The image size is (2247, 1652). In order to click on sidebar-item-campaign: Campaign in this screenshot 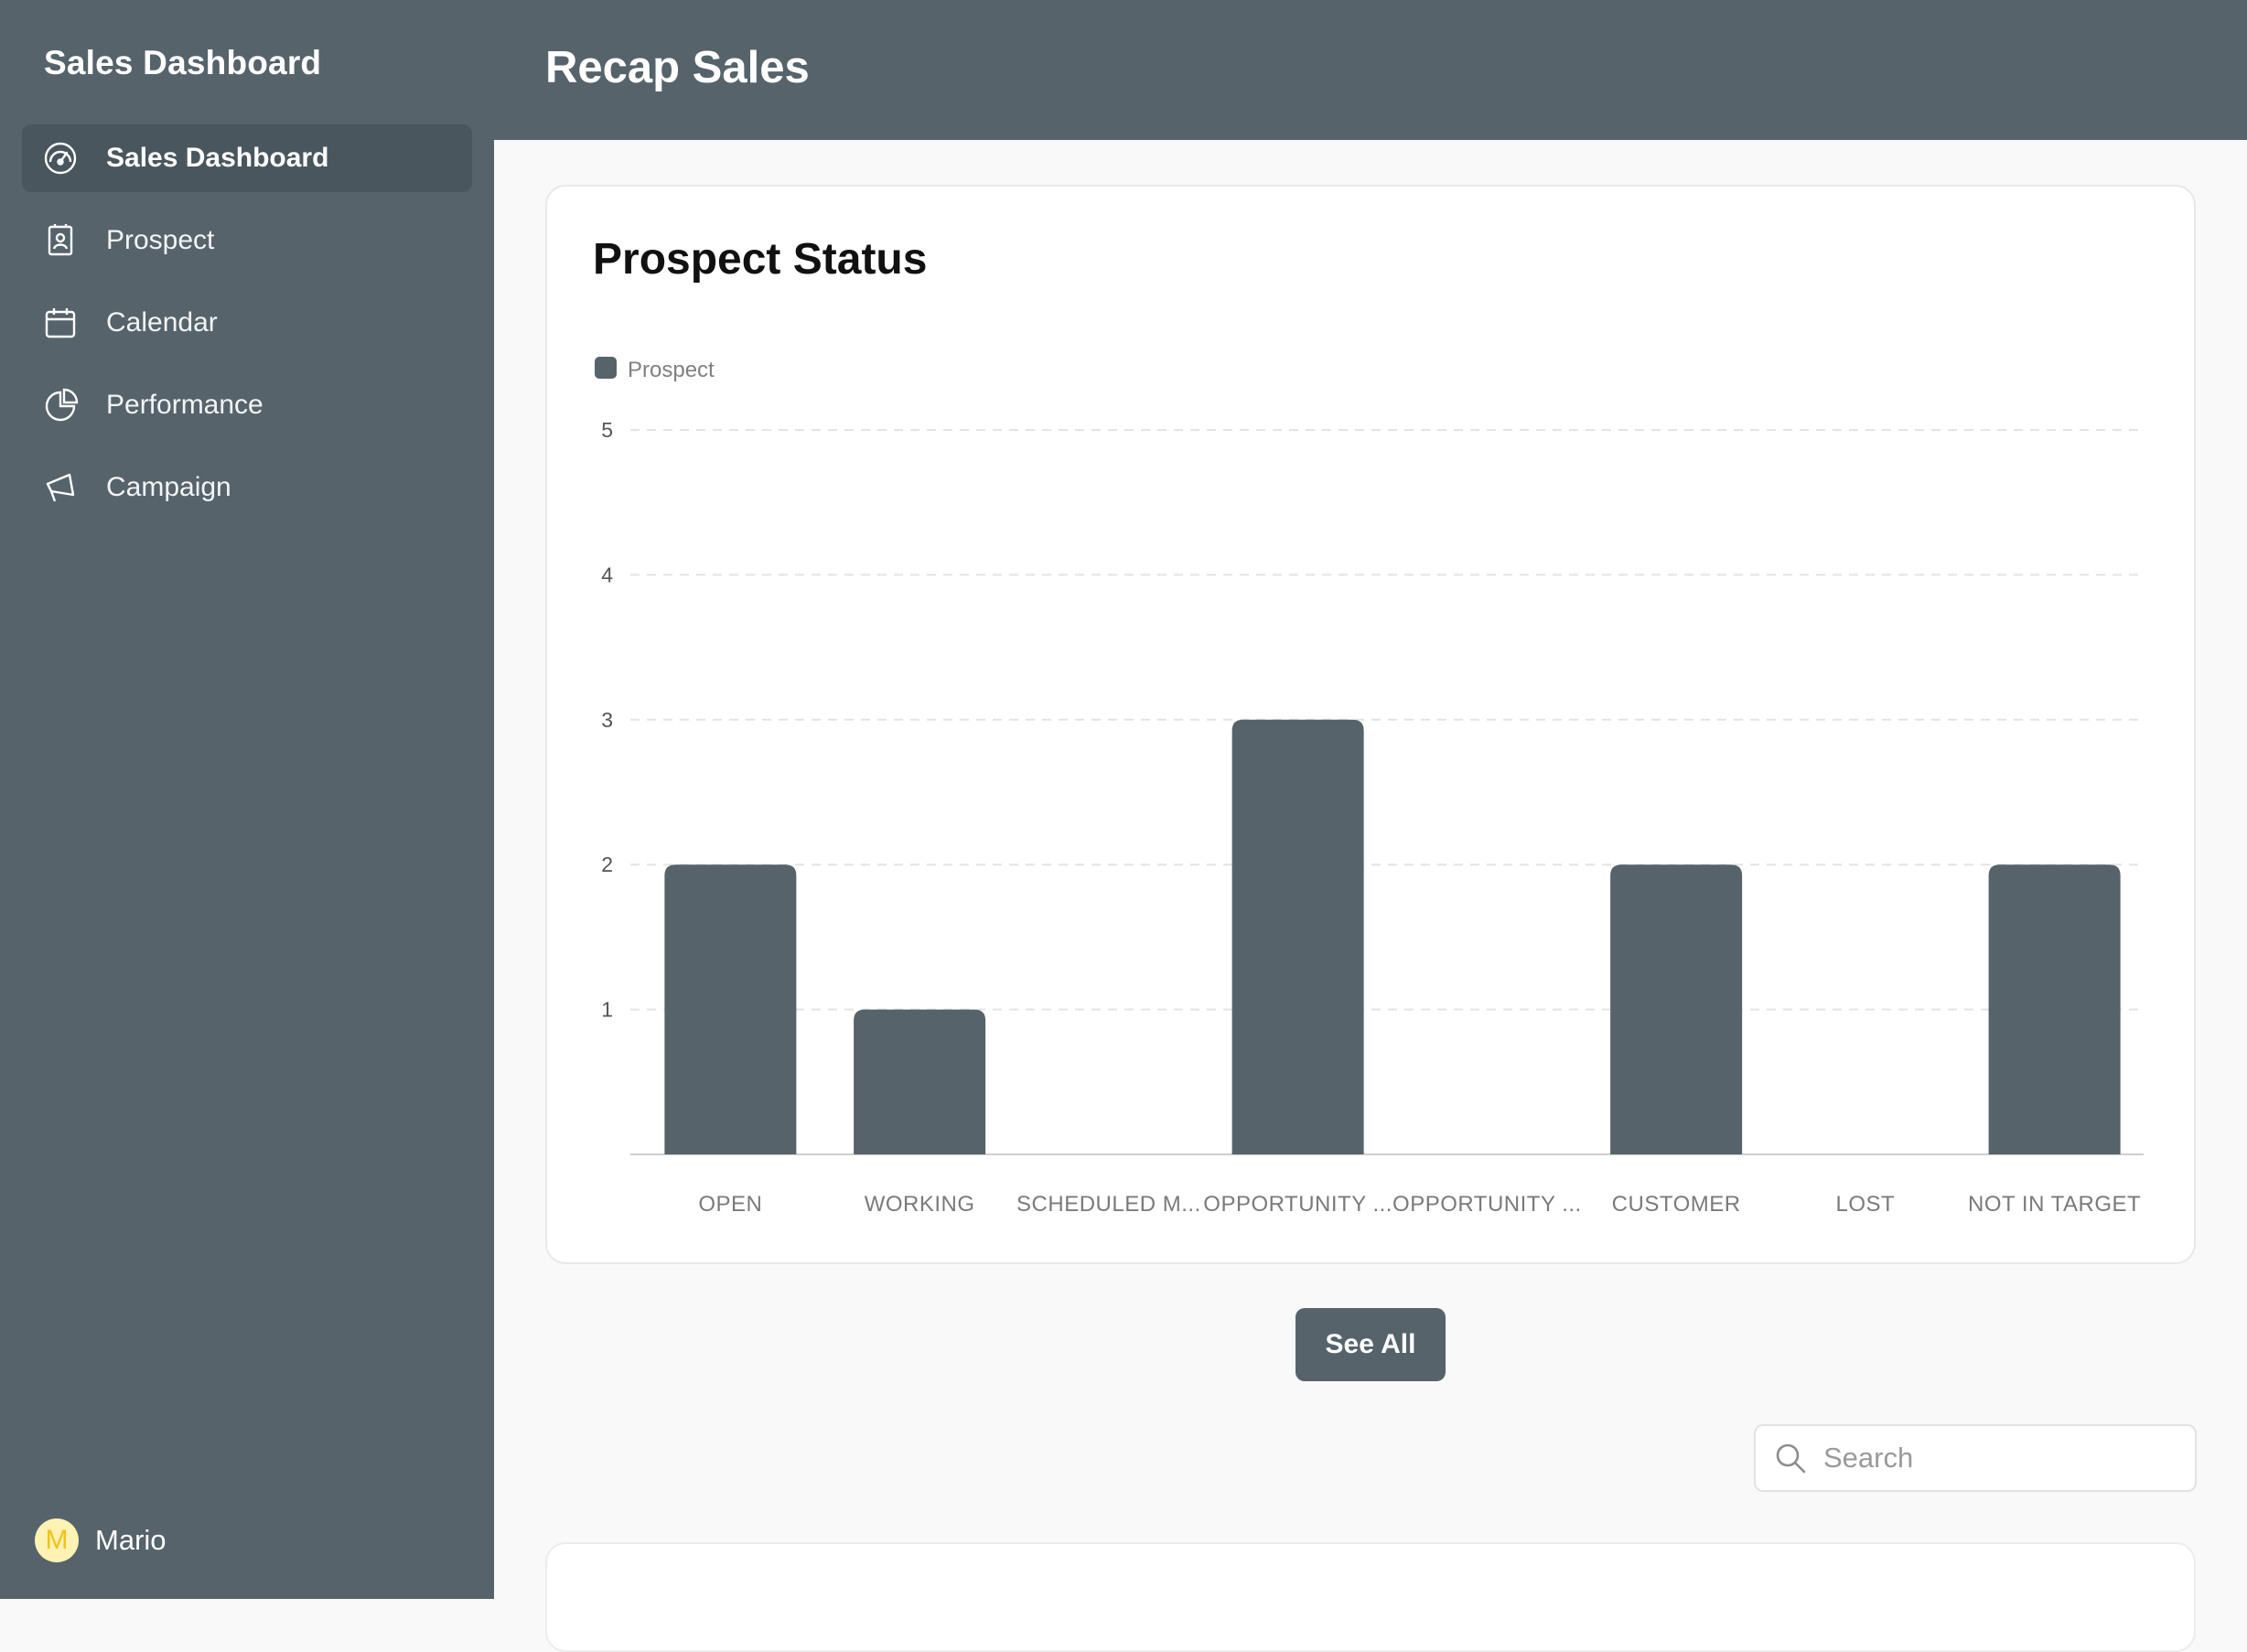, I will do `click(247, 487)`.